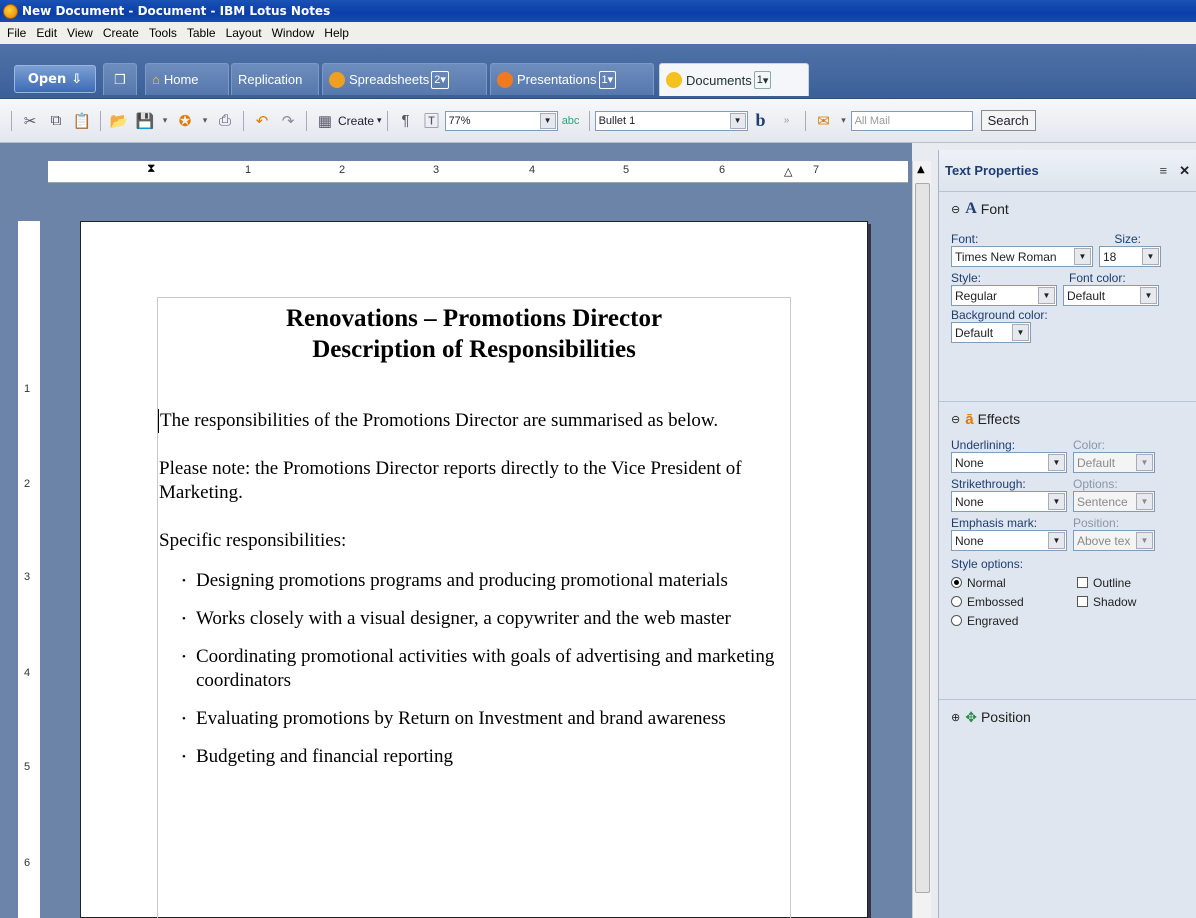 This screenshot has width=1196, height=918. Describe the element at coordinates (82, 121) in the screenshot. I see `paste-icon: 📋` at that location.